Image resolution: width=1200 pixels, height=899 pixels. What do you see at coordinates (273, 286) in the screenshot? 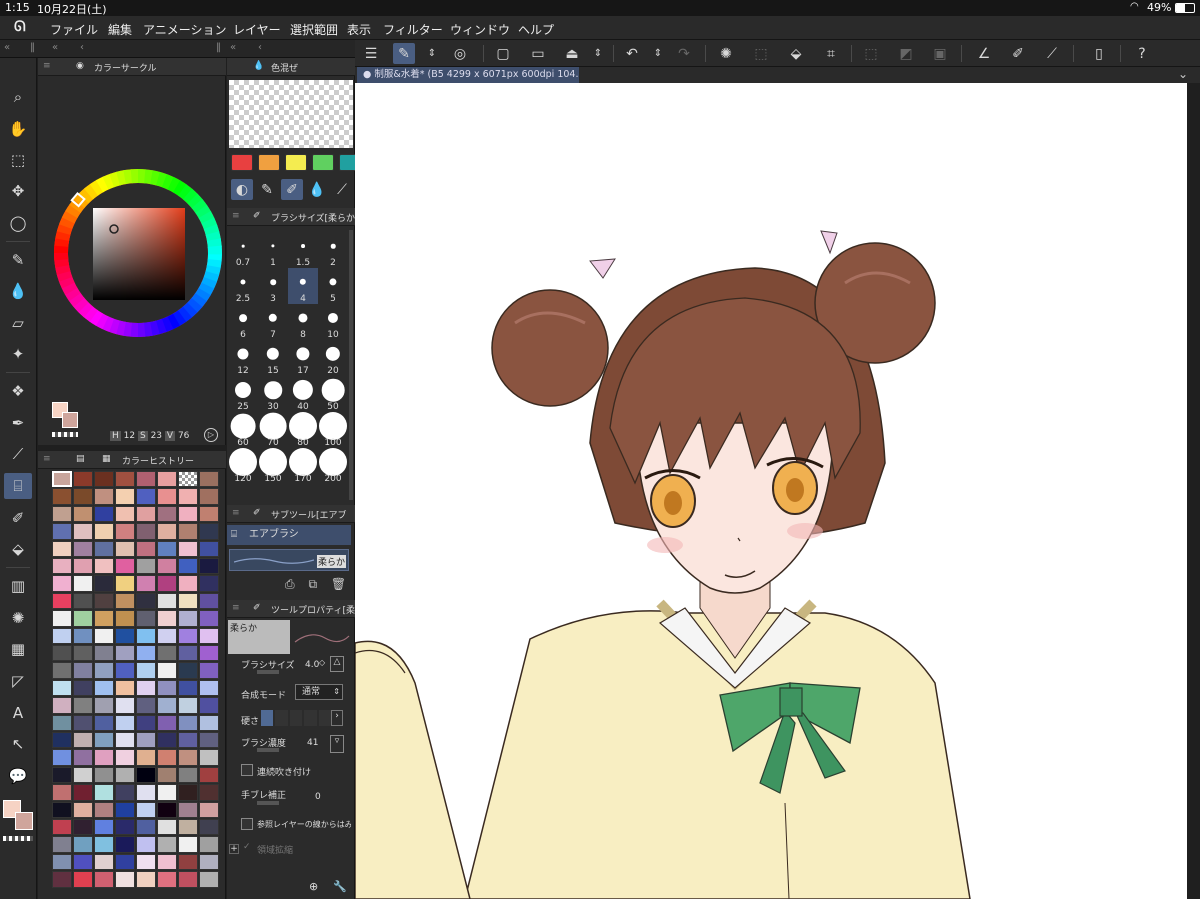
I see `brush-size-option: 3` at bounding box center [273, 286].